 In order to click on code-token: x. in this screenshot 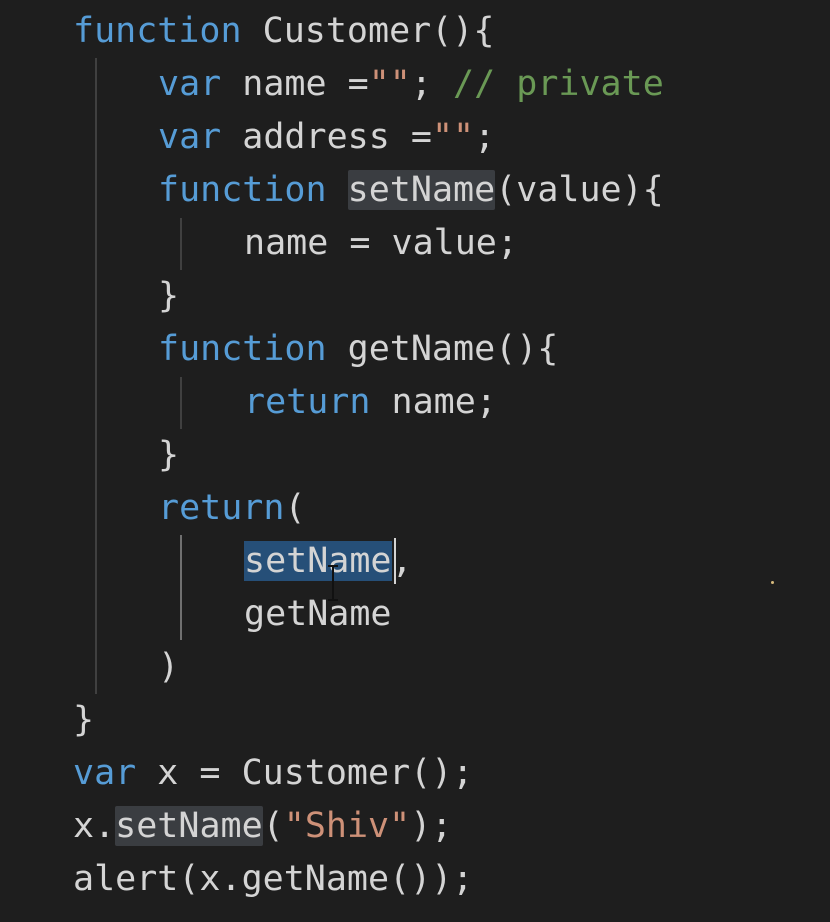, I will do `click(94, 826)`.